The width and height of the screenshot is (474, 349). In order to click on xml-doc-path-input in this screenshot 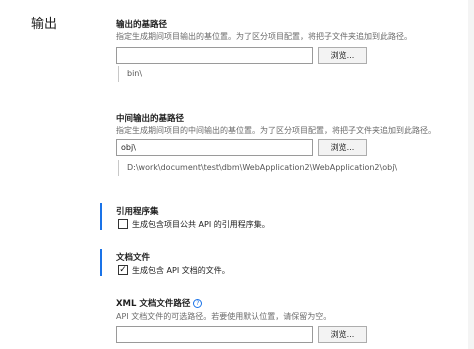, I will do `click(214, 334)`.